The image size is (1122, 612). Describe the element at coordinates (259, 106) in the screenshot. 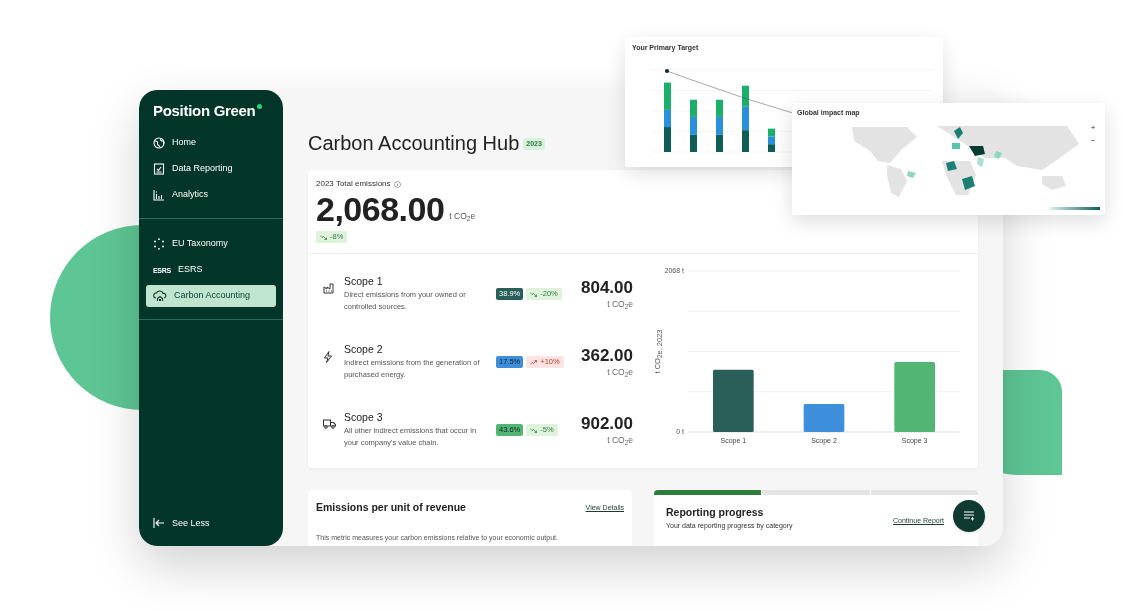

I see `logo-dot-icon` at that location.